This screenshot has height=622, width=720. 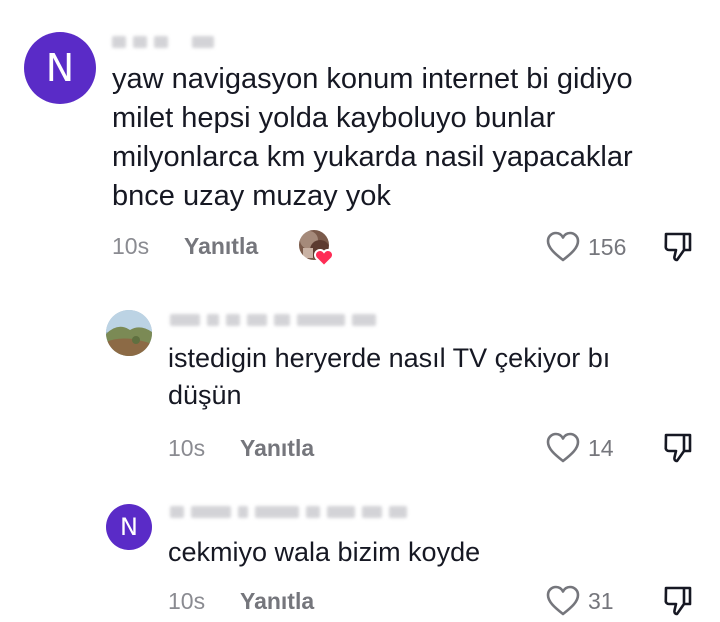 What do you see at coordinates (324, 258) in the screenshot?
I see `heart-filled-icon` at bounding box center [324, 258].